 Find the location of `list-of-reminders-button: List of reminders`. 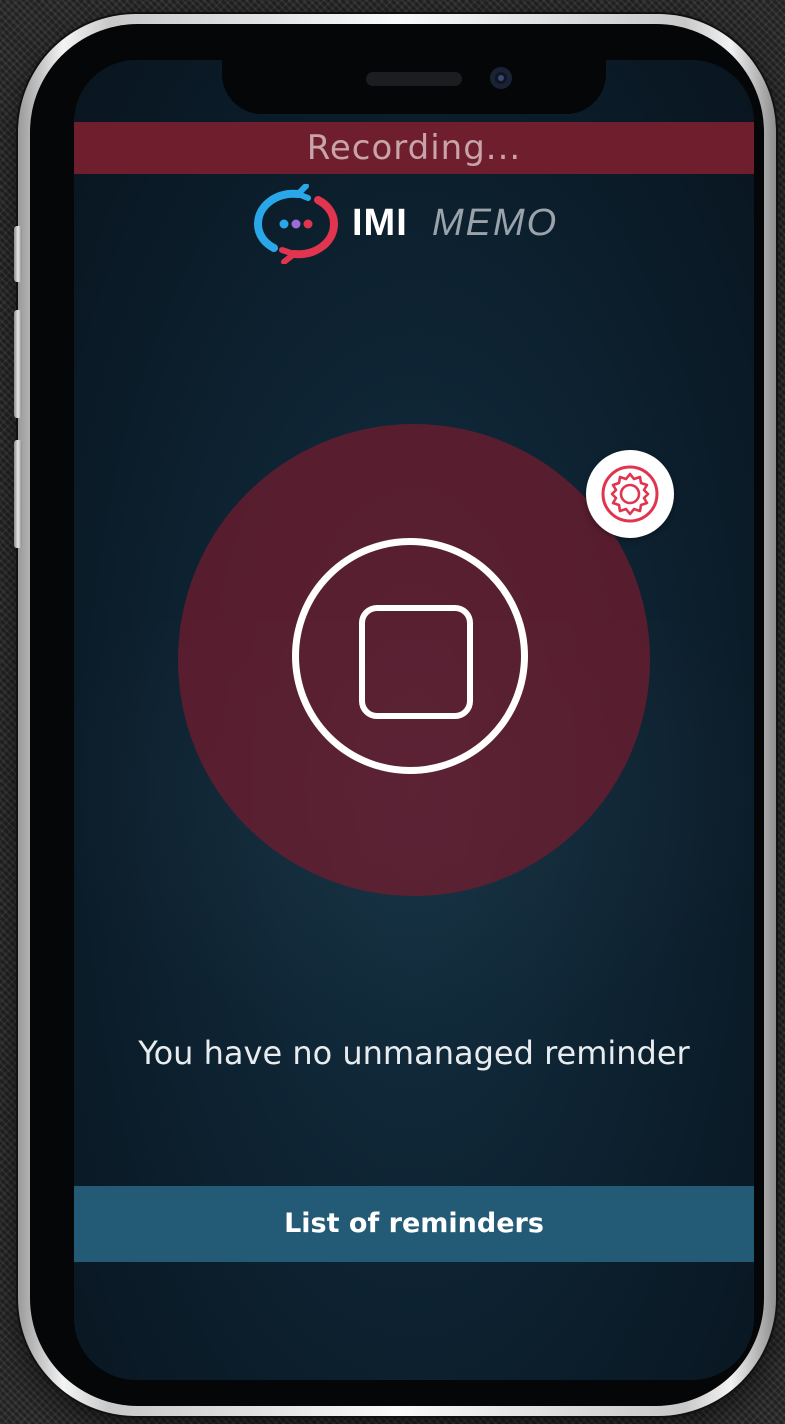

list-of-reminders-button: List of reminders is located at coordinates (414, 1224).